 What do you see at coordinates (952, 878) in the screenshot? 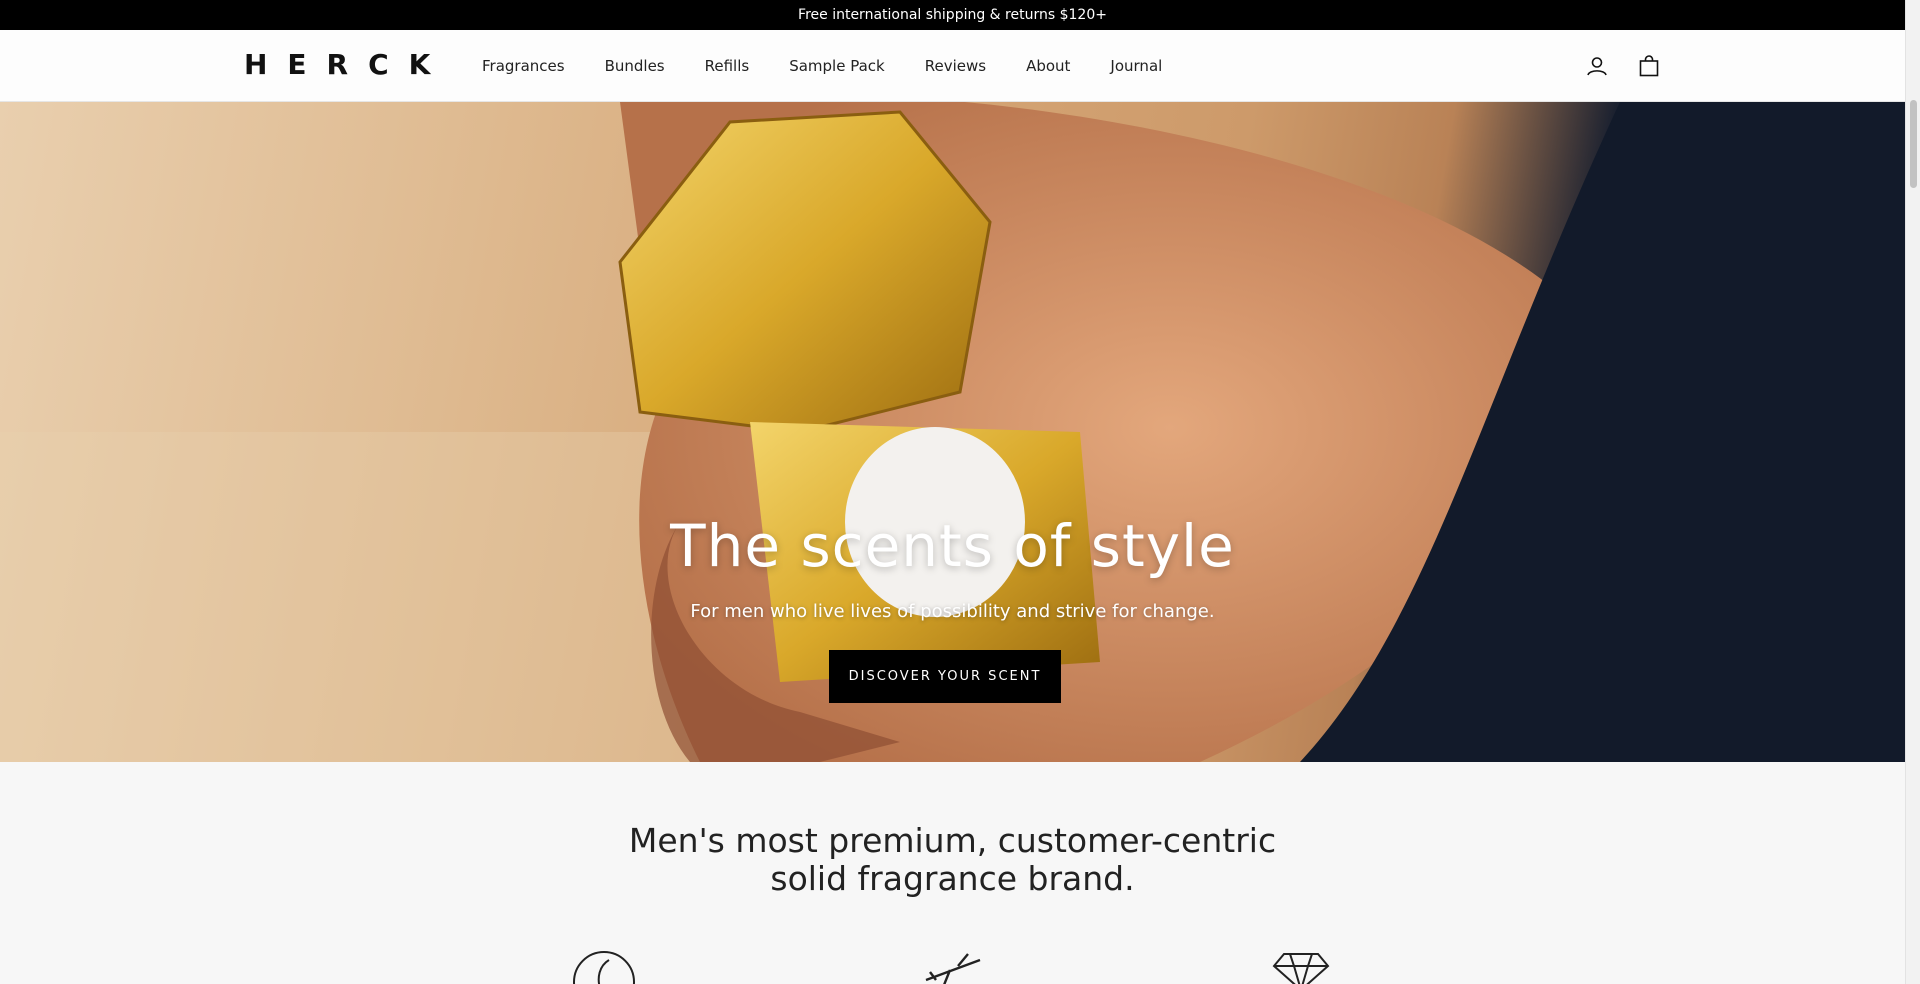
I see `tagline-line-2: solid fragrance brand.` at bounding box center [952, 878].